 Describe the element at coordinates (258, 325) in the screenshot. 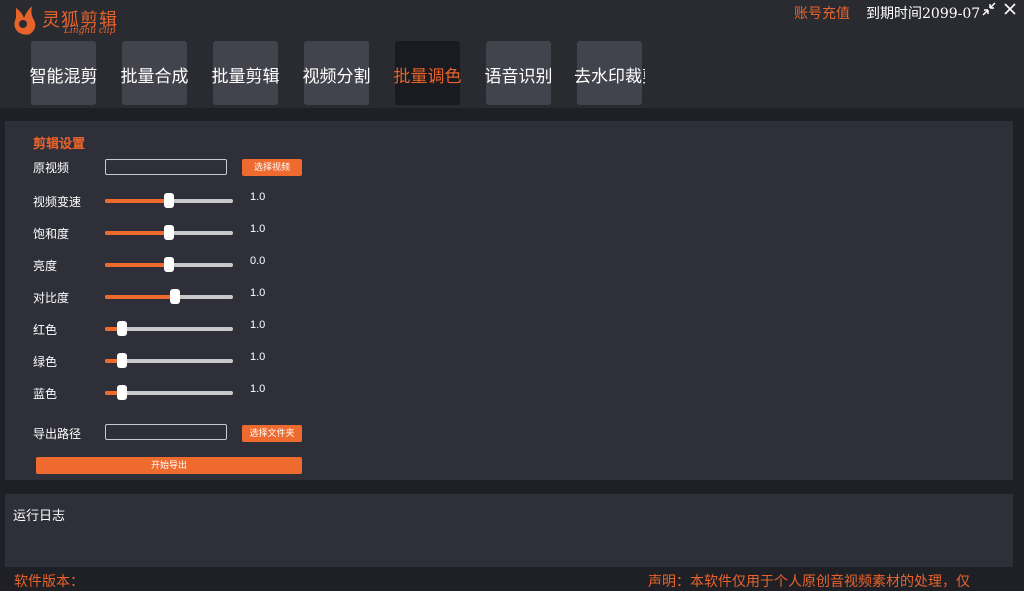

I see `red-value: 1.0` at that location.